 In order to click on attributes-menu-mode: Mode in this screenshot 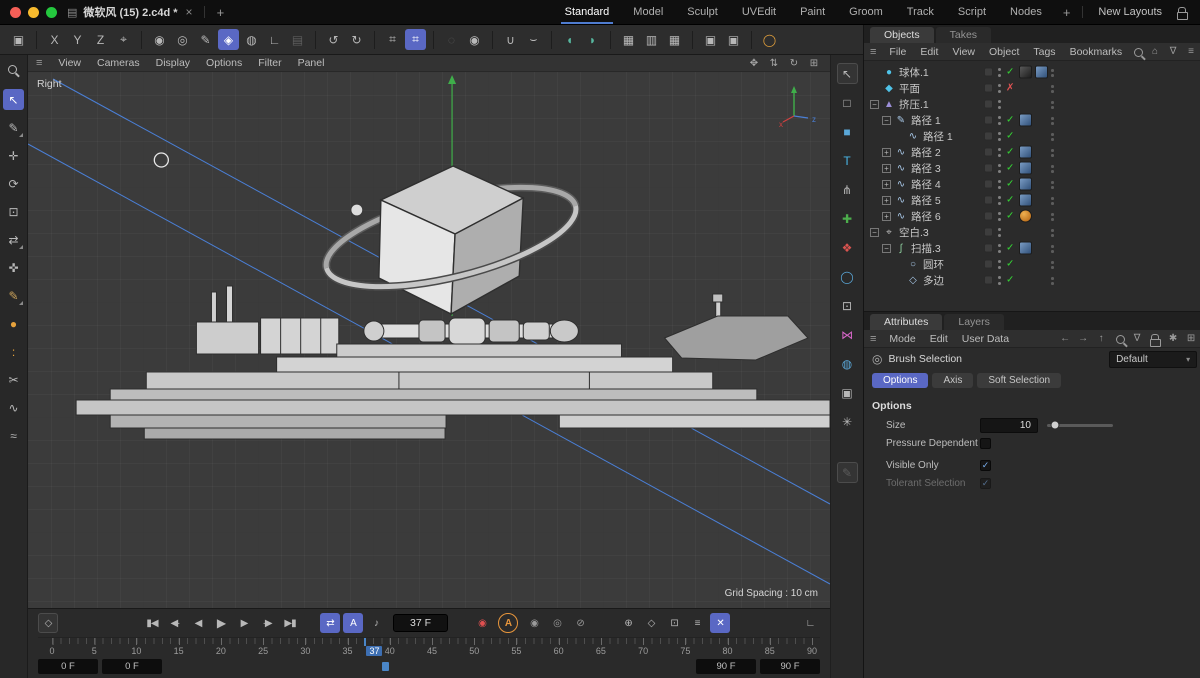, I will do `click(902, 339)`.